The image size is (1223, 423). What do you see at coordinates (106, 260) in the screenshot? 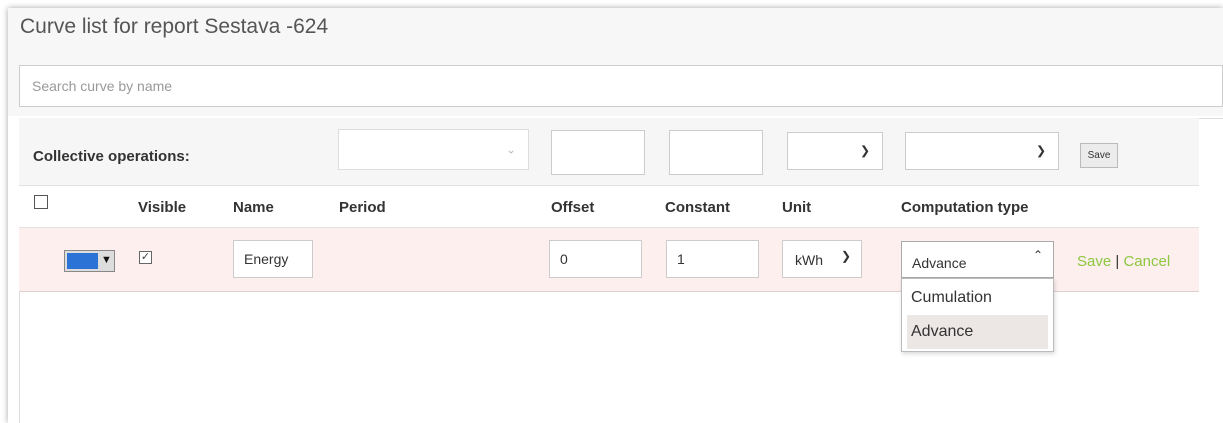
I see `triangle-down-icon: ▼` at bounding box center [106, 260].